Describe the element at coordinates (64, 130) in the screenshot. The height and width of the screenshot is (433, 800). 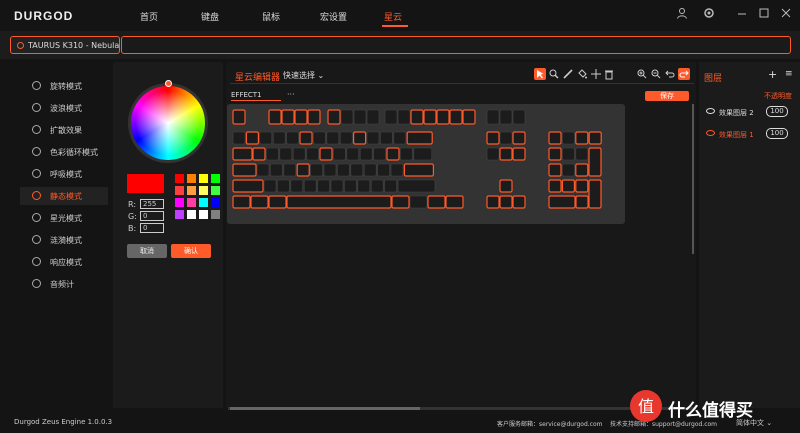
I see `menu-item-spread: 扩散效果` at that location.